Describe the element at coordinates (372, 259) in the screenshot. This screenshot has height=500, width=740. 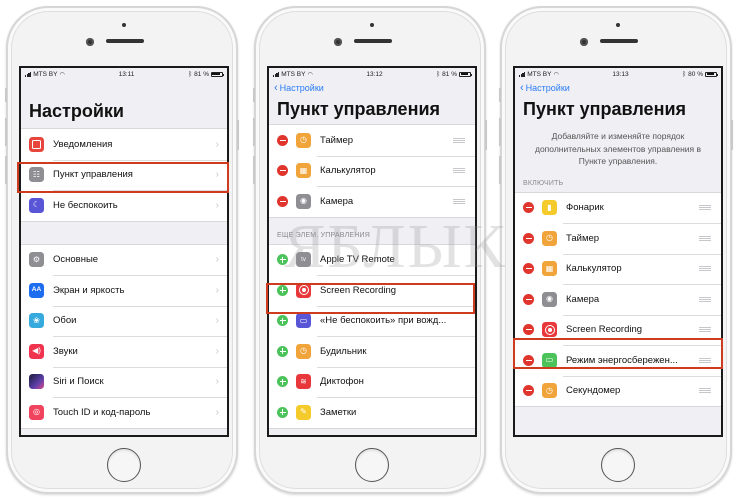
I see `more-control-apple-tv-remote: tv Apple TV Remote` at that location.